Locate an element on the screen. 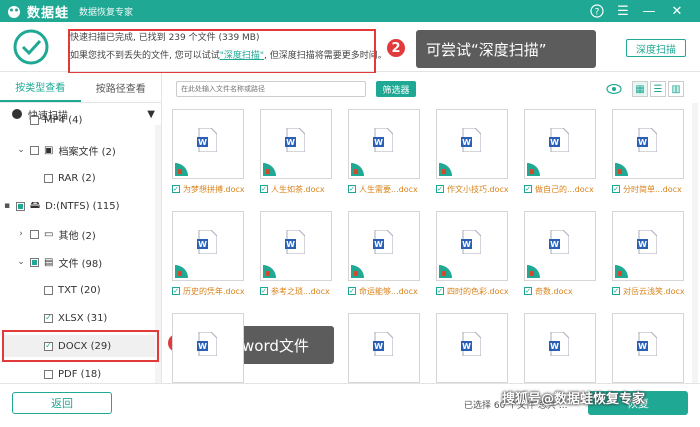 The image size is (700, 427). file-card: W ✓ 命运能够...docx is located at coordinates (384, 254).